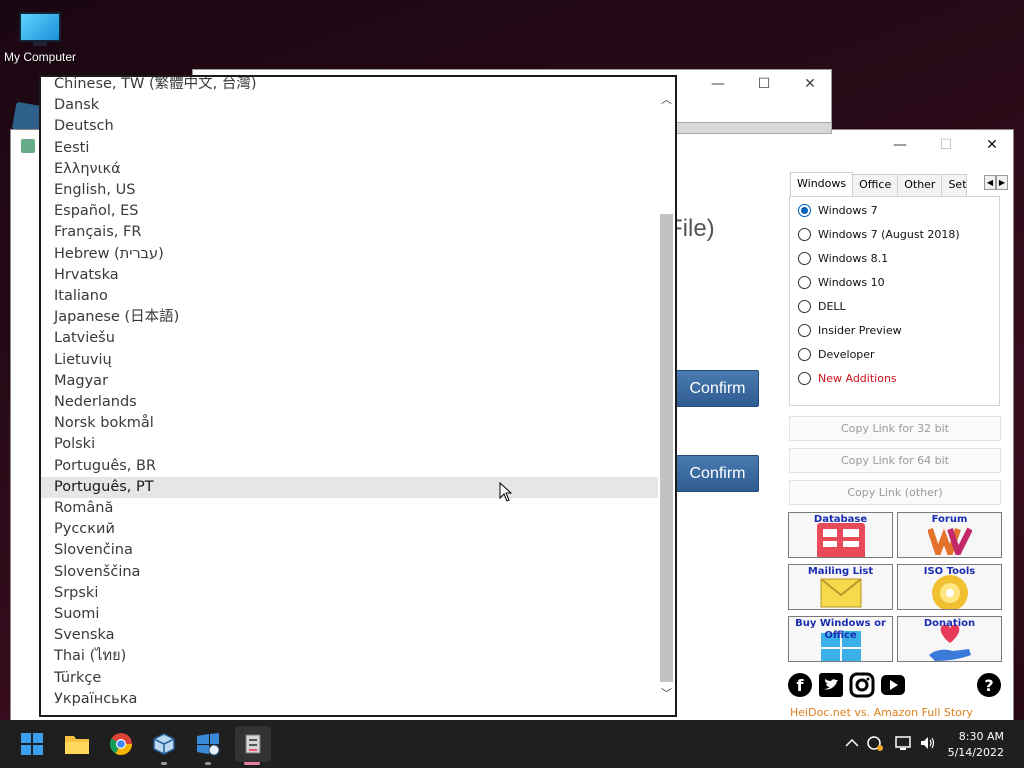  I want to click on computer-icon, so click(40, 29).